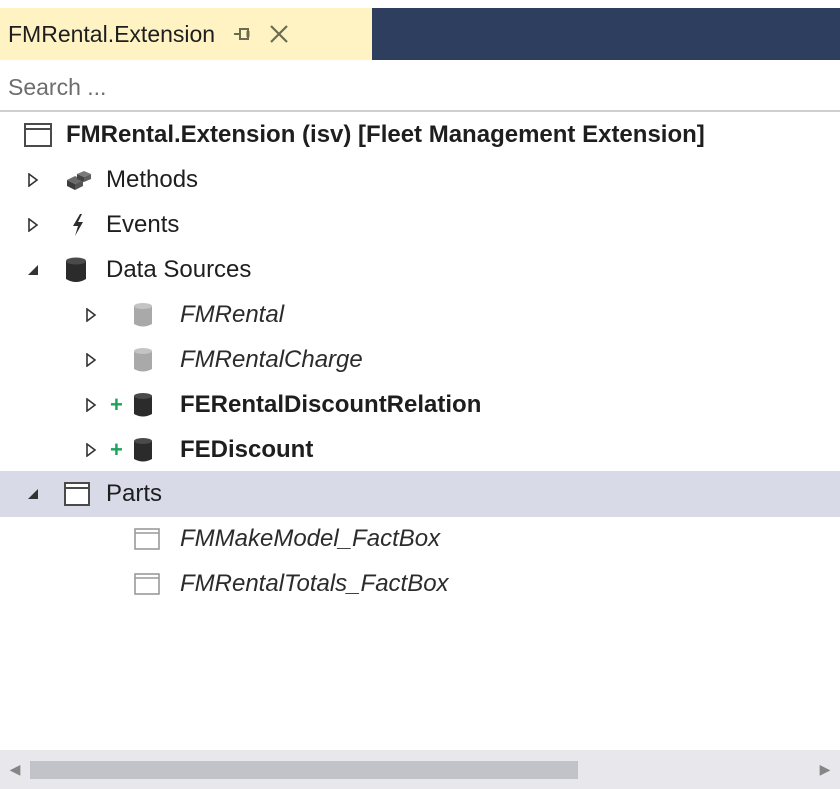 The width and height of the screenshot is (840, 789). Describe the element at coordinates (420, 225) in the screenshot. I see `tree-node-events: Events` at that location.